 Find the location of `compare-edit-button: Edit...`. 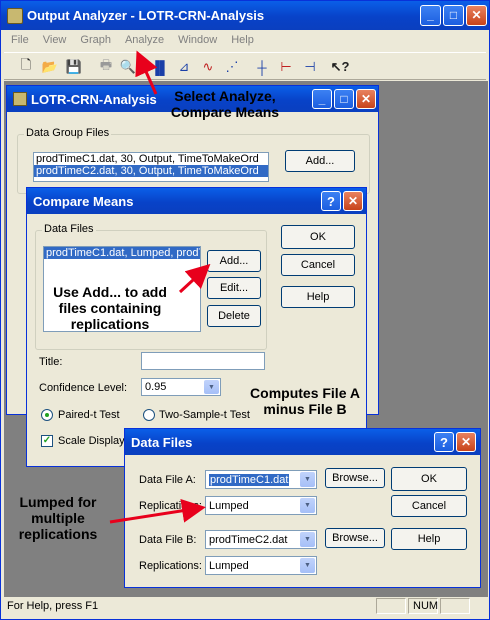

compare-edit-button: Edit... is located at coordinates (234, 288).